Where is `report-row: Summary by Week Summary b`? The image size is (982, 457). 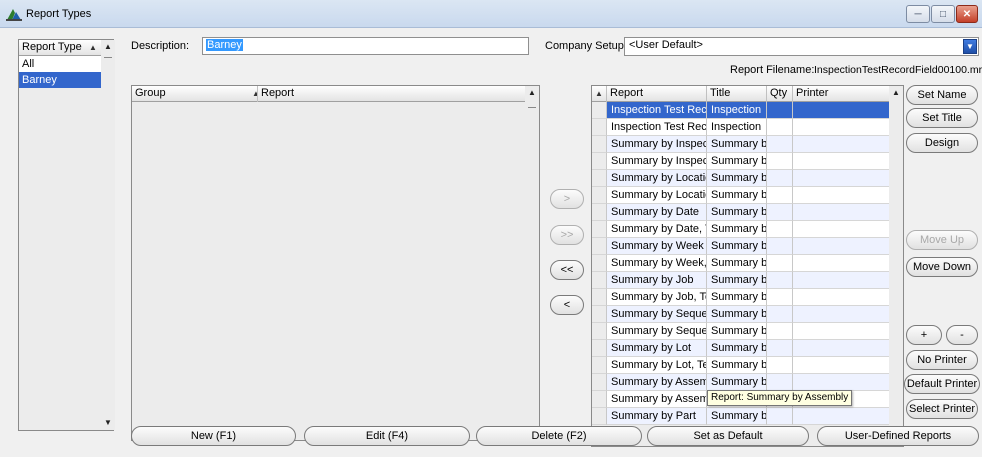 report-row: Summary by Week Summary b is located at coordinates (742, 246).